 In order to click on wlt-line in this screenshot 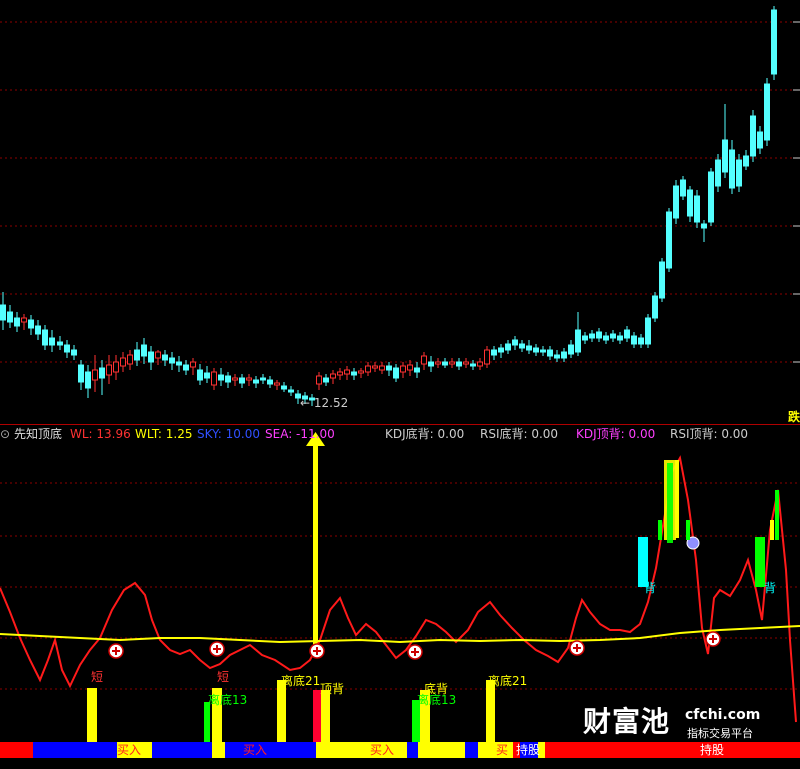, I will do `click(400, 634)`.